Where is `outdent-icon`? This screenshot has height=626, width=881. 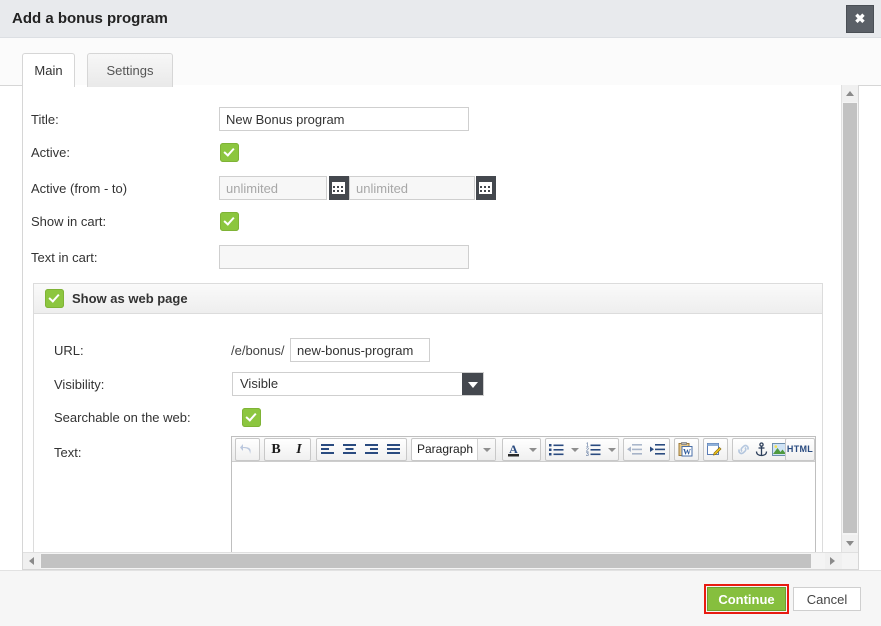
outdent-icon is located at coordinates (635, 449).